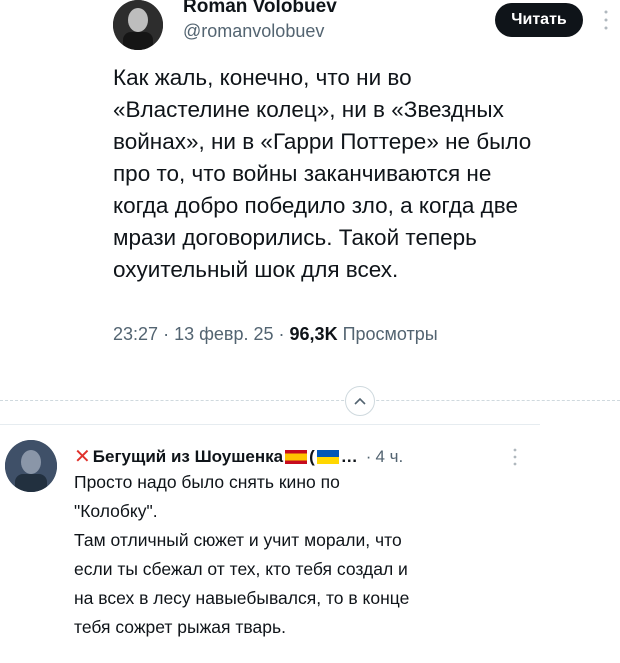 The width and height of the screenshot is (620, 663). Describe the element at coordinates (253, 31) in the screenshot. I see `author-handle: @romanvolobuev` at that location.